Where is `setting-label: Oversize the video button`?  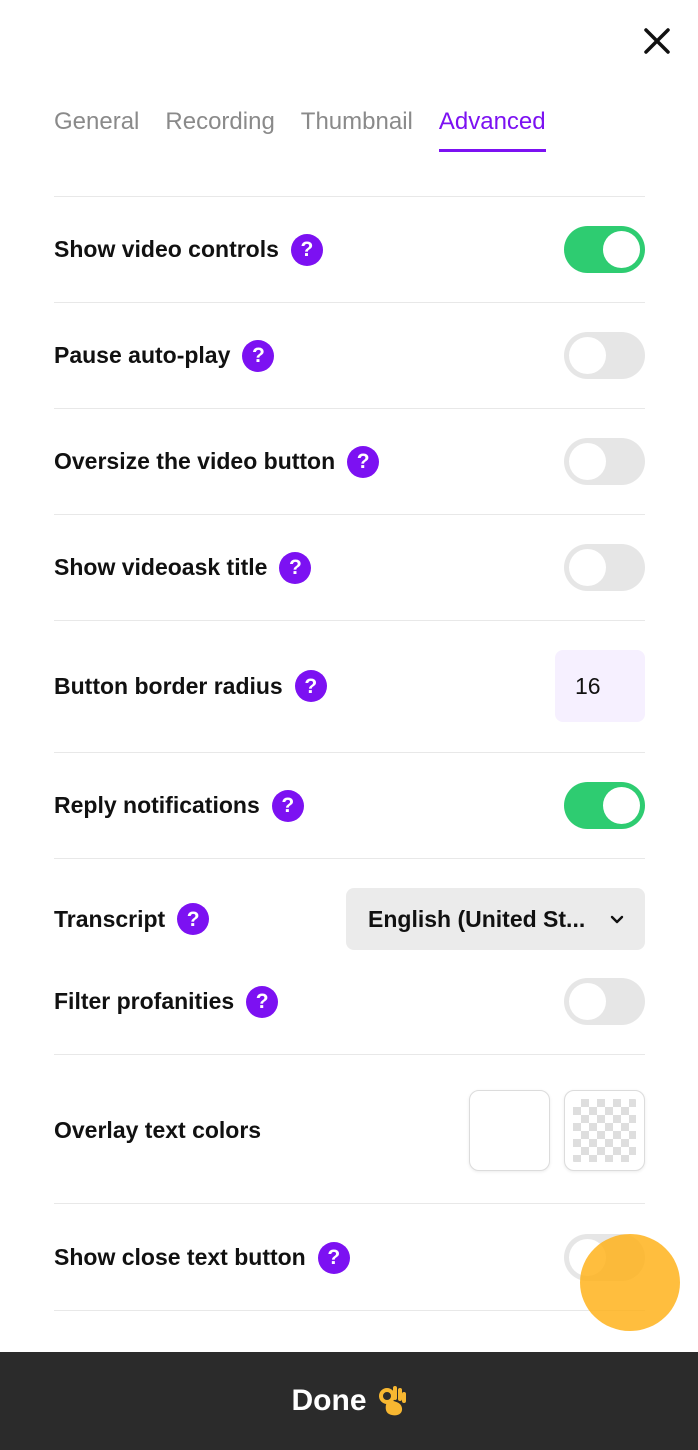 setting-label: Oversize the video button is located at coordinates (195, 461).